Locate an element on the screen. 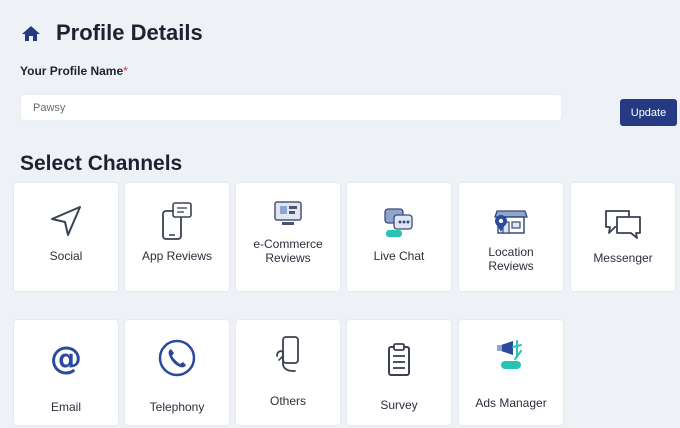  channel-card-ecommerce-reviews: e-Commerce Reviews is located at coordinates (288, 237).